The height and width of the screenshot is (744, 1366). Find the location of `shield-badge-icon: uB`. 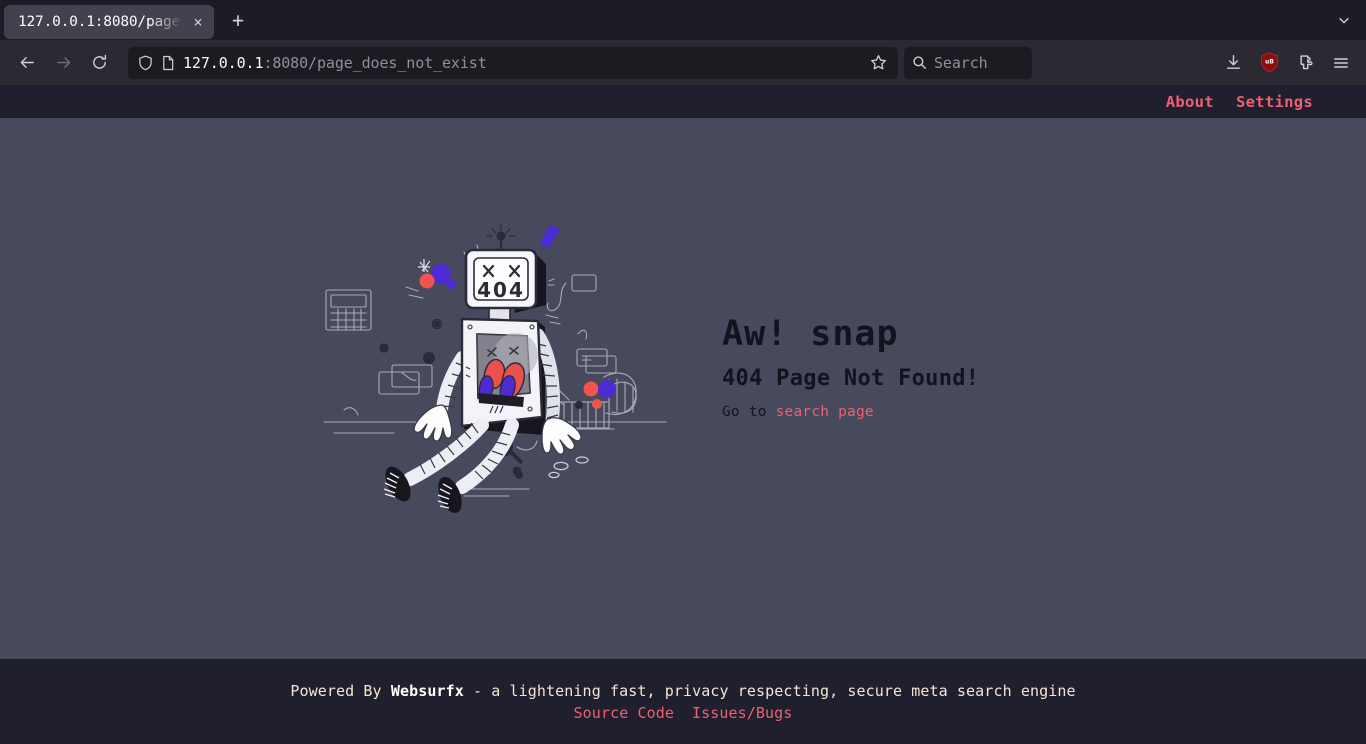

shield-badge-icon: uB is located at coordinates (1269, 62).